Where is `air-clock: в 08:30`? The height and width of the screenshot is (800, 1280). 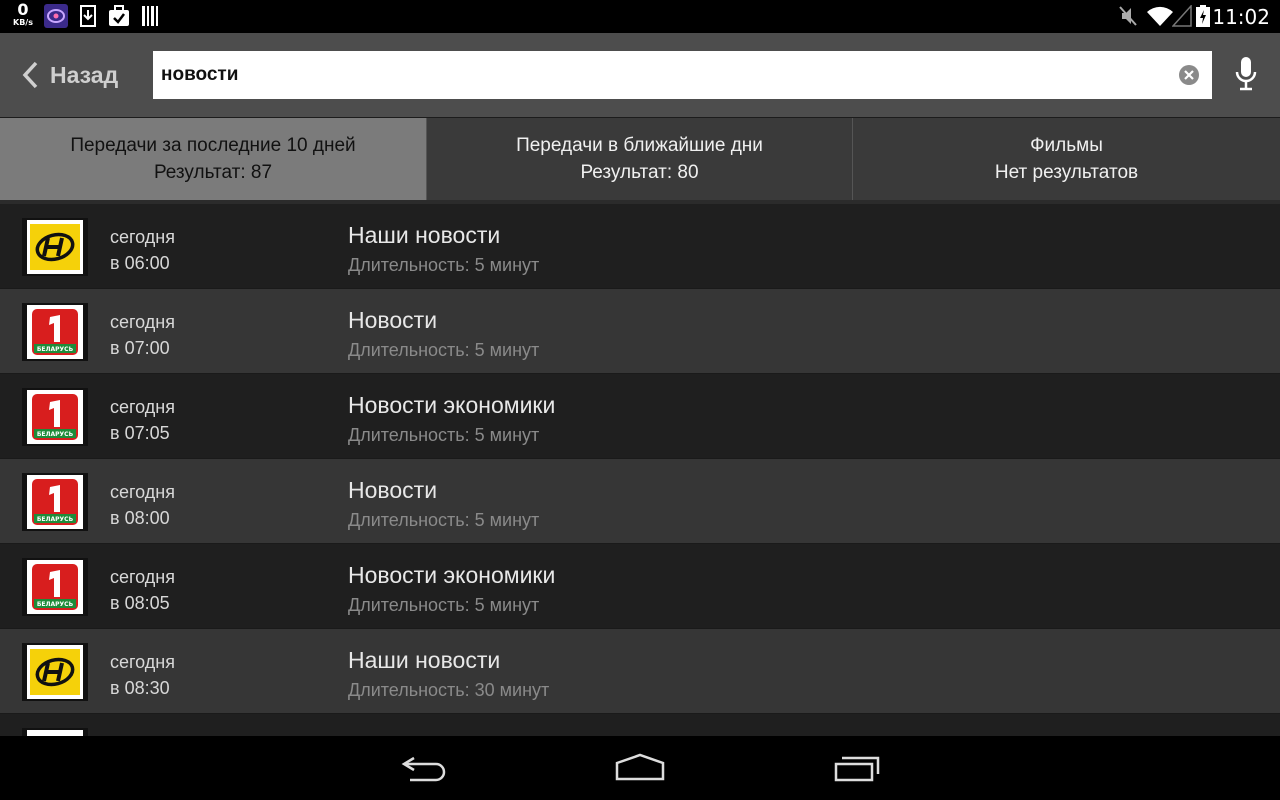
air-clock: в 08:30 is located at coordinates (140, 688).